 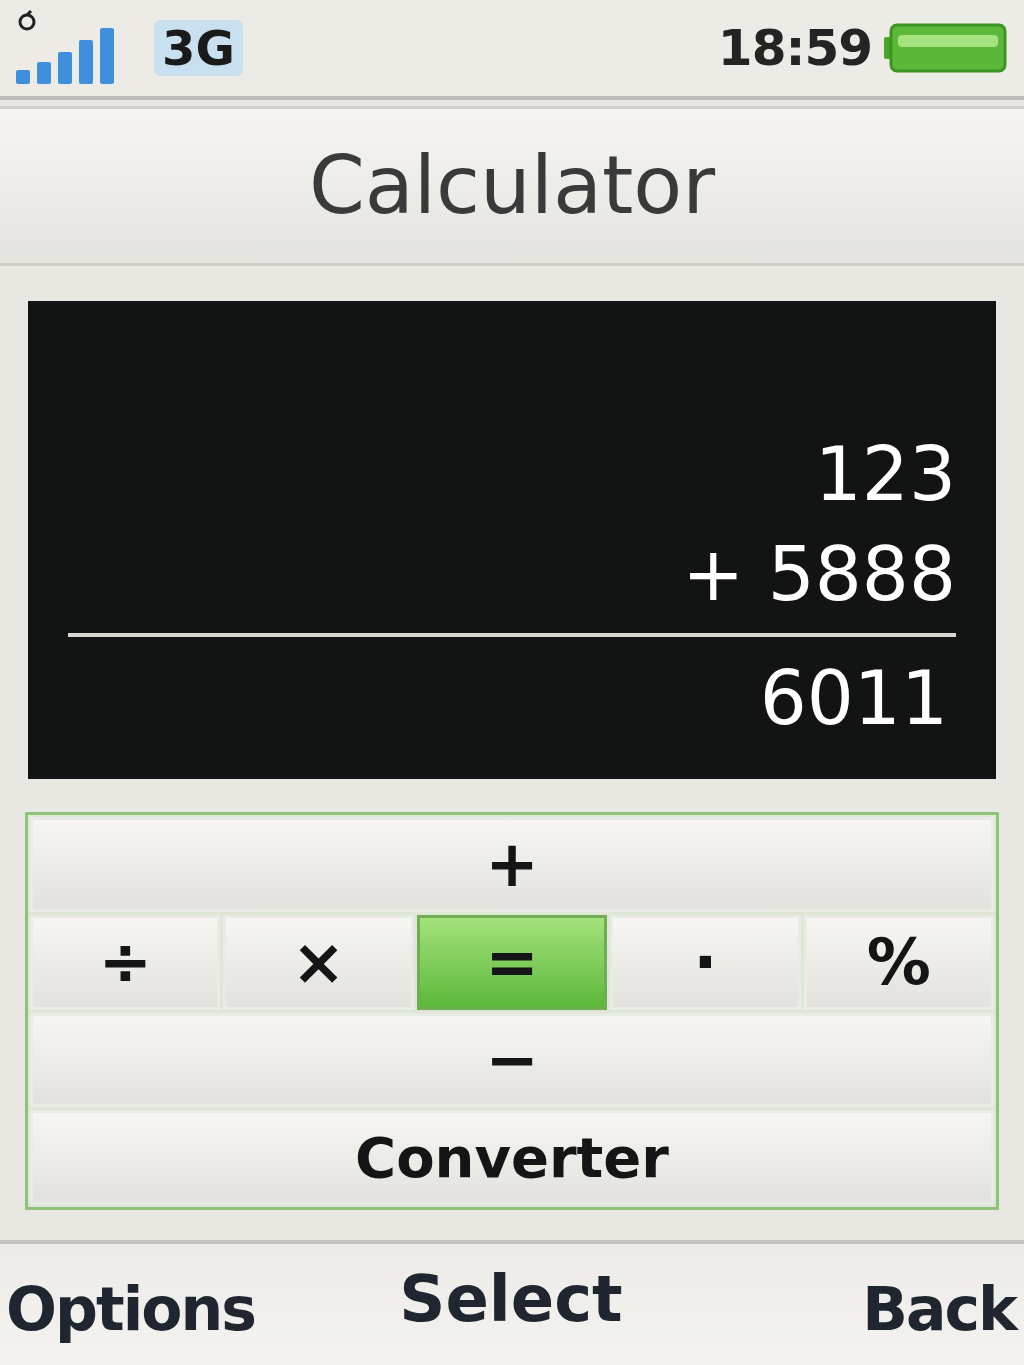 What do you see at coordinates (945, 48) in the screenshot?
I see `battery-icon` at bounding box center [945, 48].